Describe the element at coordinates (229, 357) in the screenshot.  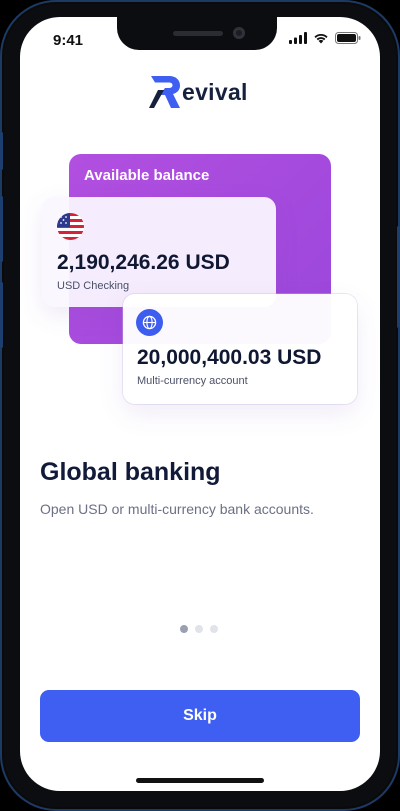
I see `multi-currency-amount: 20,000,400.03 USD` at that location.